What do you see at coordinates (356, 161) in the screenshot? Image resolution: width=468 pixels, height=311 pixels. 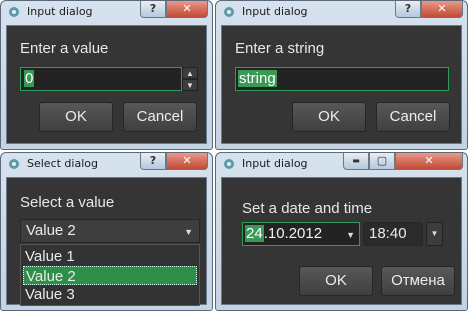 I see `minimize-button: ▬` at bounding box center [356, 161].